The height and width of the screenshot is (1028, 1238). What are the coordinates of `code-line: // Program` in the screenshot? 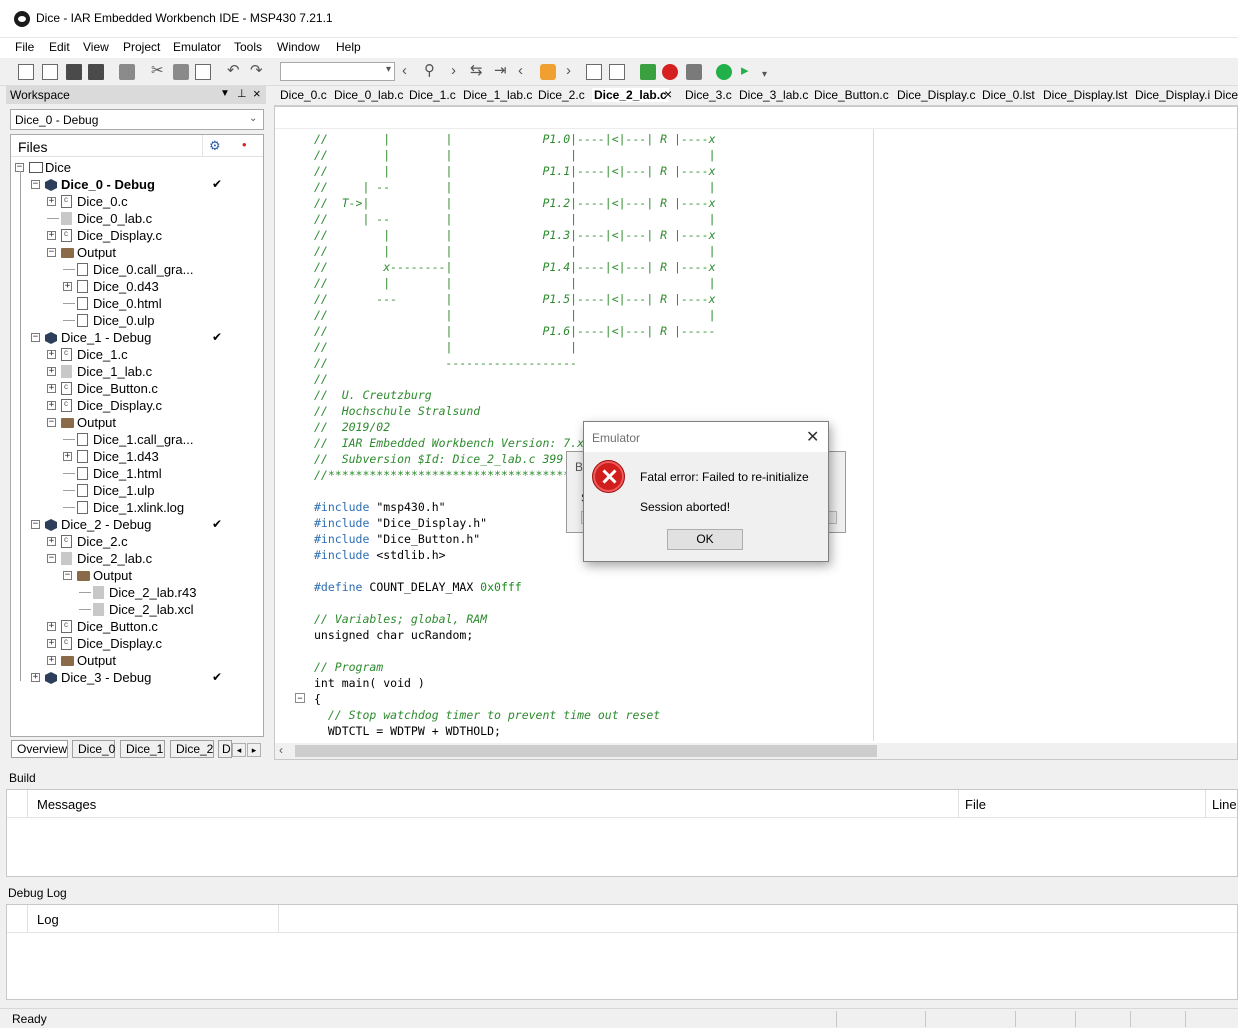 It's located at (348, 667).